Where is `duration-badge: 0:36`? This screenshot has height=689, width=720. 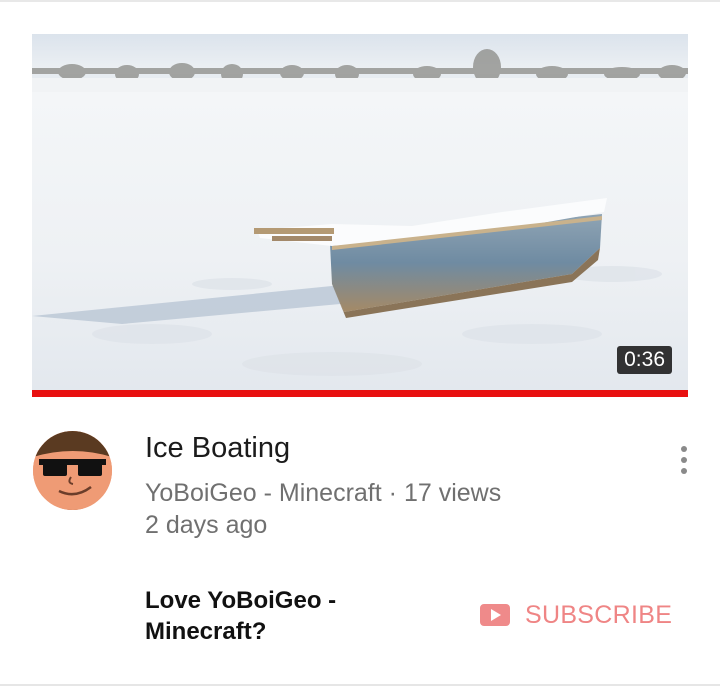
duration-badge: 0:36 is located at coordinates (644, 360).